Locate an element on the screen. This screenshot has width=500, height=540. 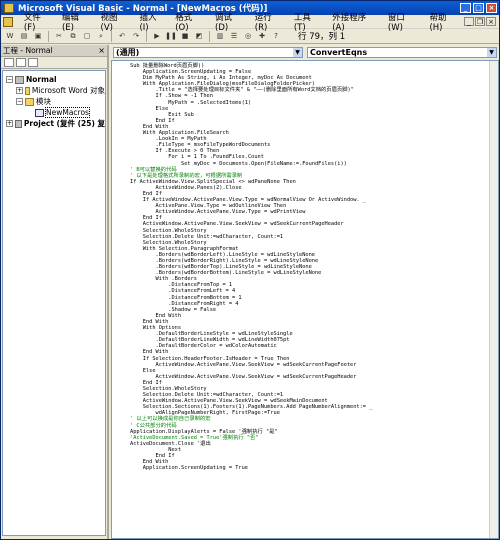
tree-node-label: Normal is located at coordinates (41, 79).